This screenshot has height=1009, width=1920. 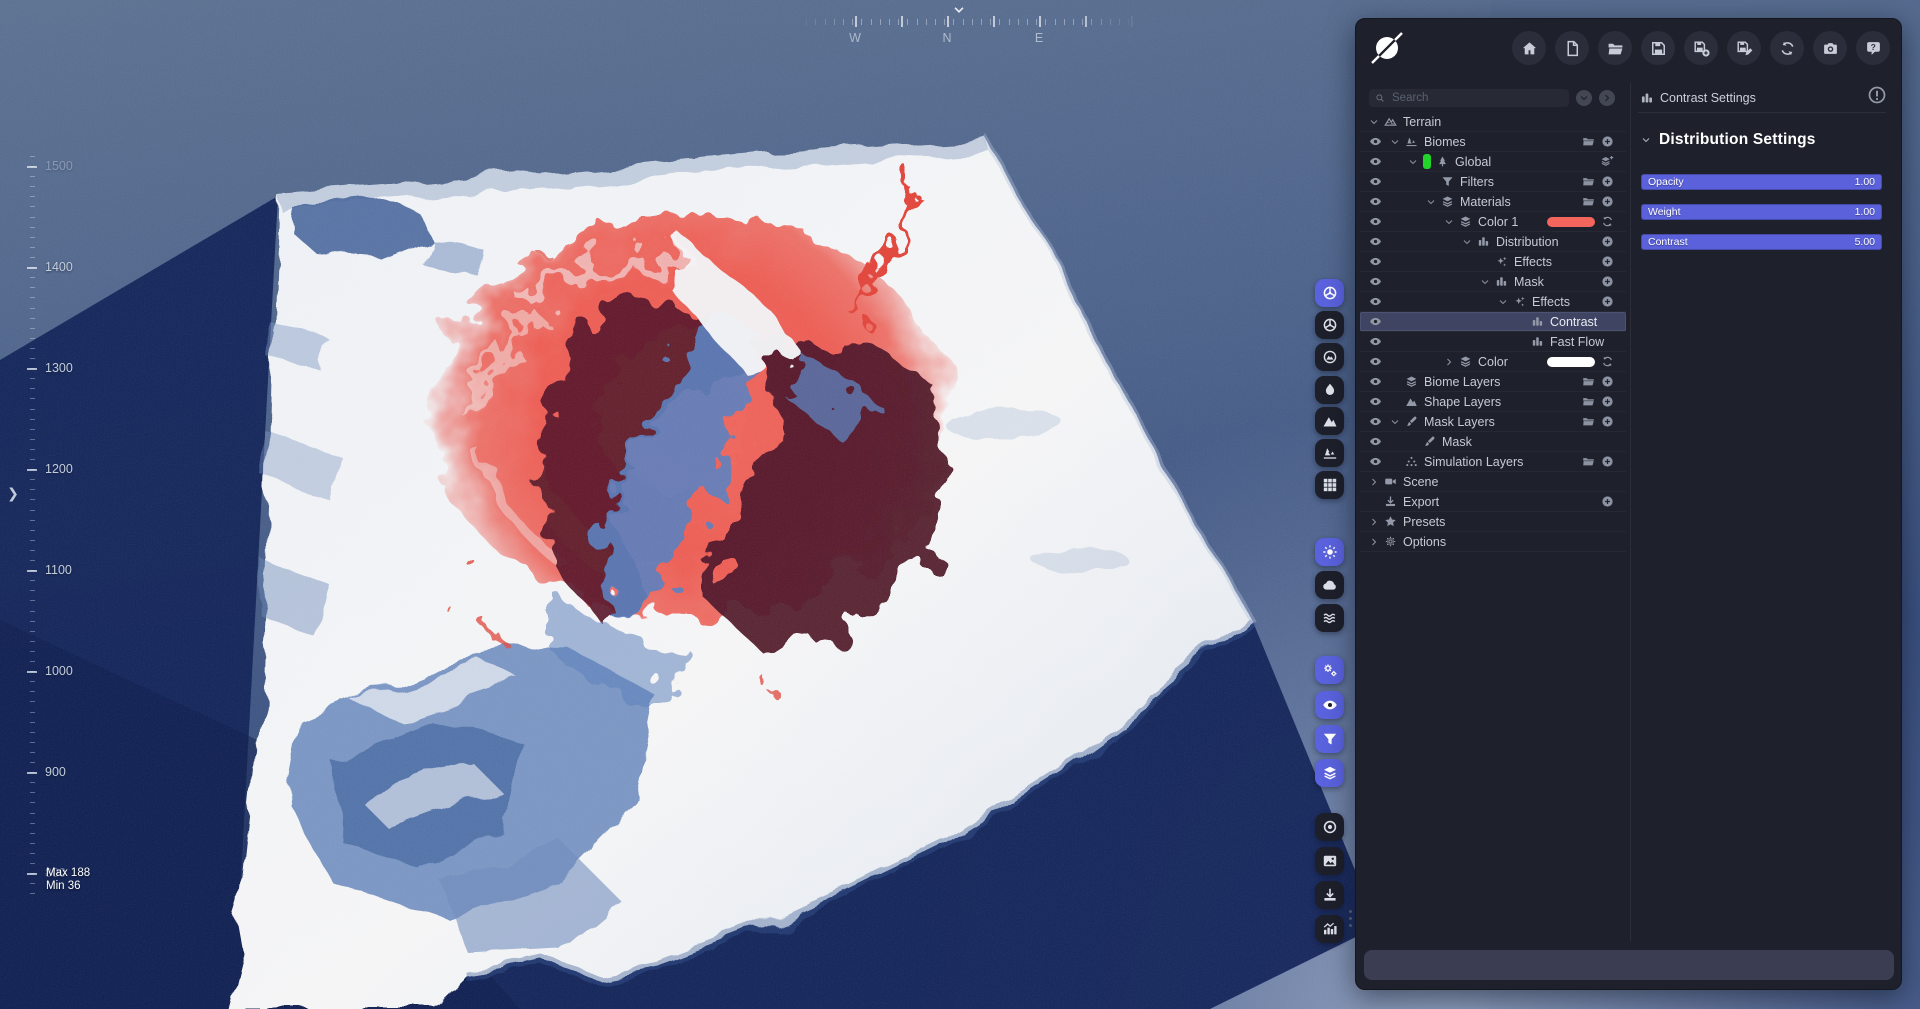 What do you see at coordinates (1877, 95) in the screenshot?
I see `info-button` at bounding box center [1877, 95].